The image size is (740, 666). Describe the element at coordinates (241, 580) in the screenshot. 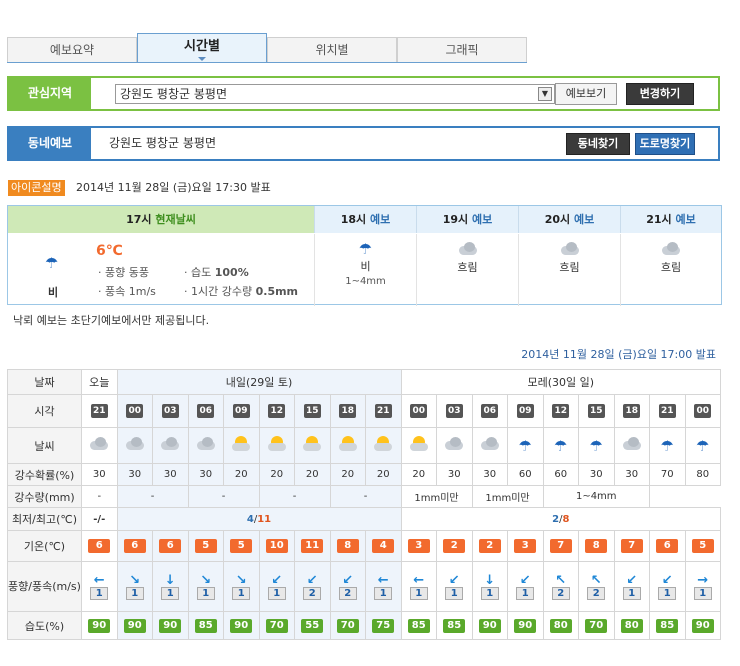

I see `wind-direction-icon: ↘` at that location.